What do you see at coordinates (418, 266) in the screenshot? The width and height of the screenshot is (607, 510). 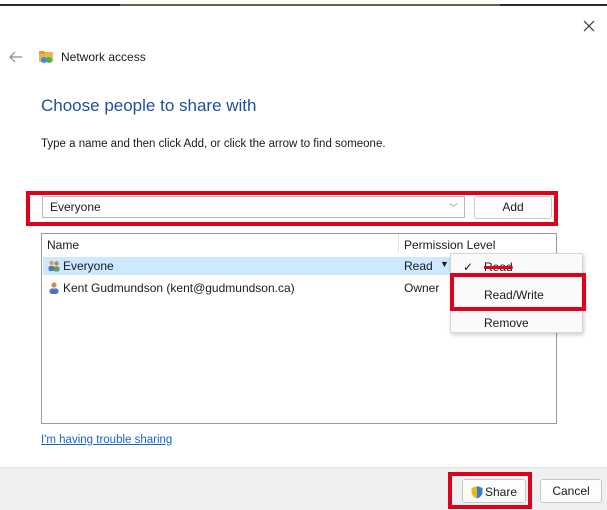 I see `list-row-permission: Read` at bounding box center [418, 266].